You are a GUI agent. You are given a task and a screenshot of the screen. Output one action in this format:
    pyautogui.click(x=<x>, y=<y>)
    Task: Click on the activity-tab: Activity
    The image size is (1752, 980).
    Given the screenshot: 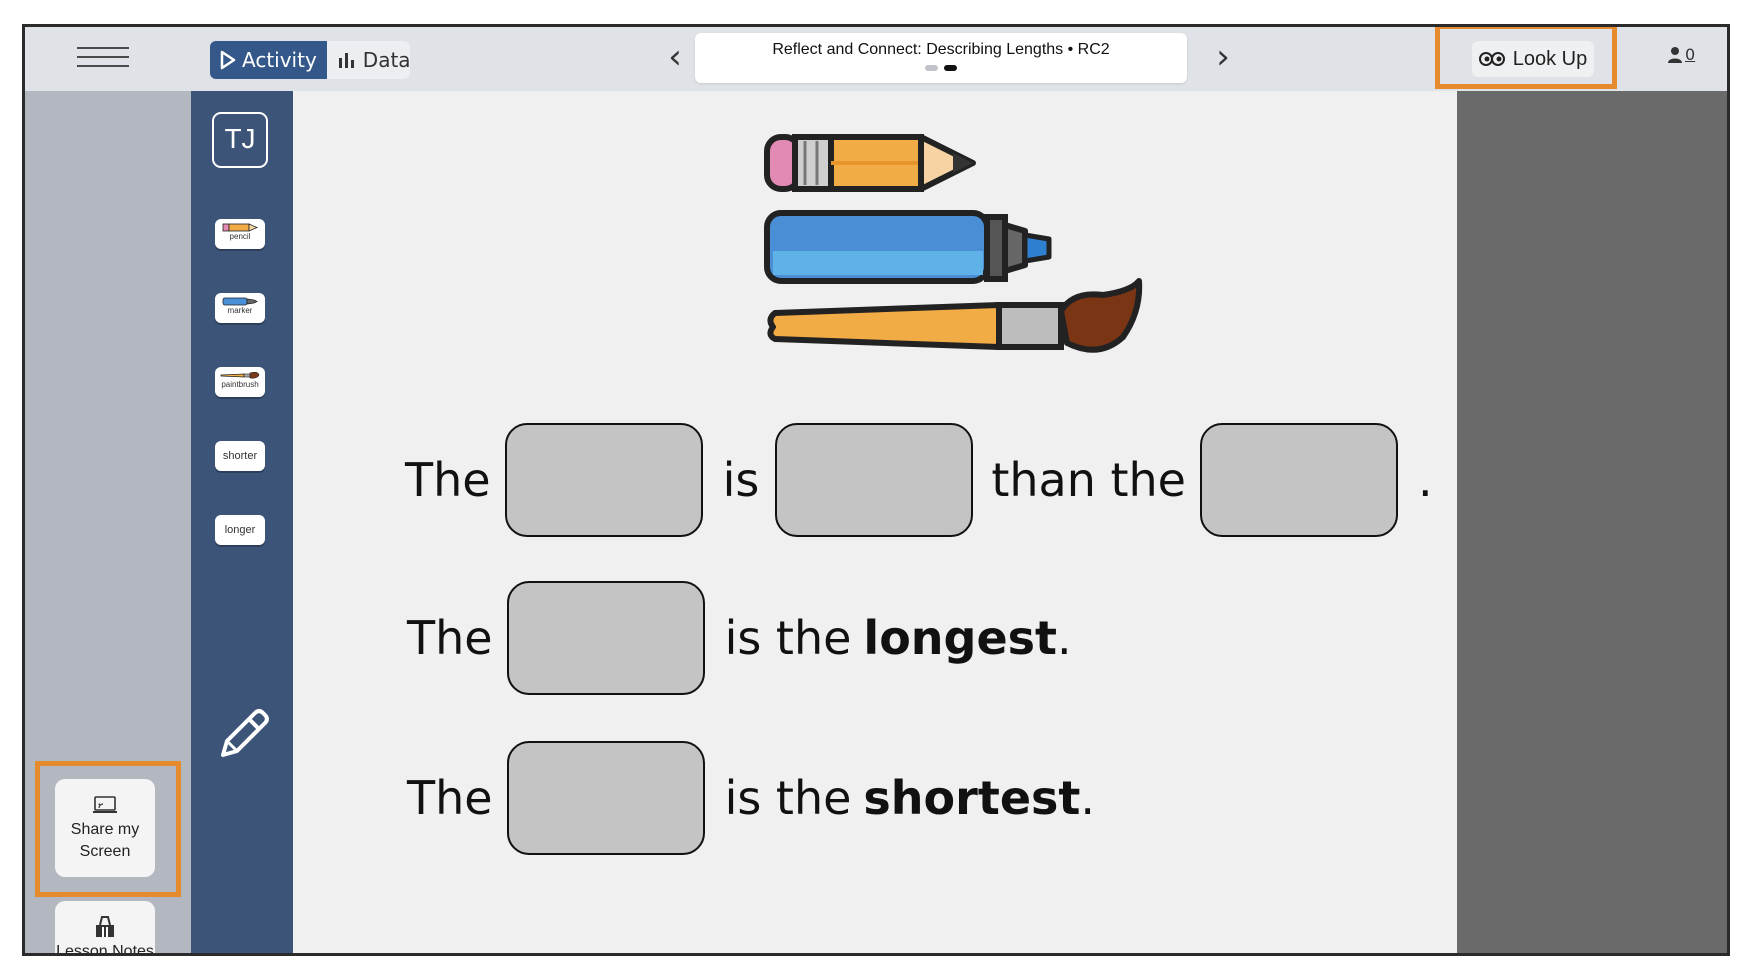 What is the action you would take?
    pyautogui.click(x=268, y=60)
    